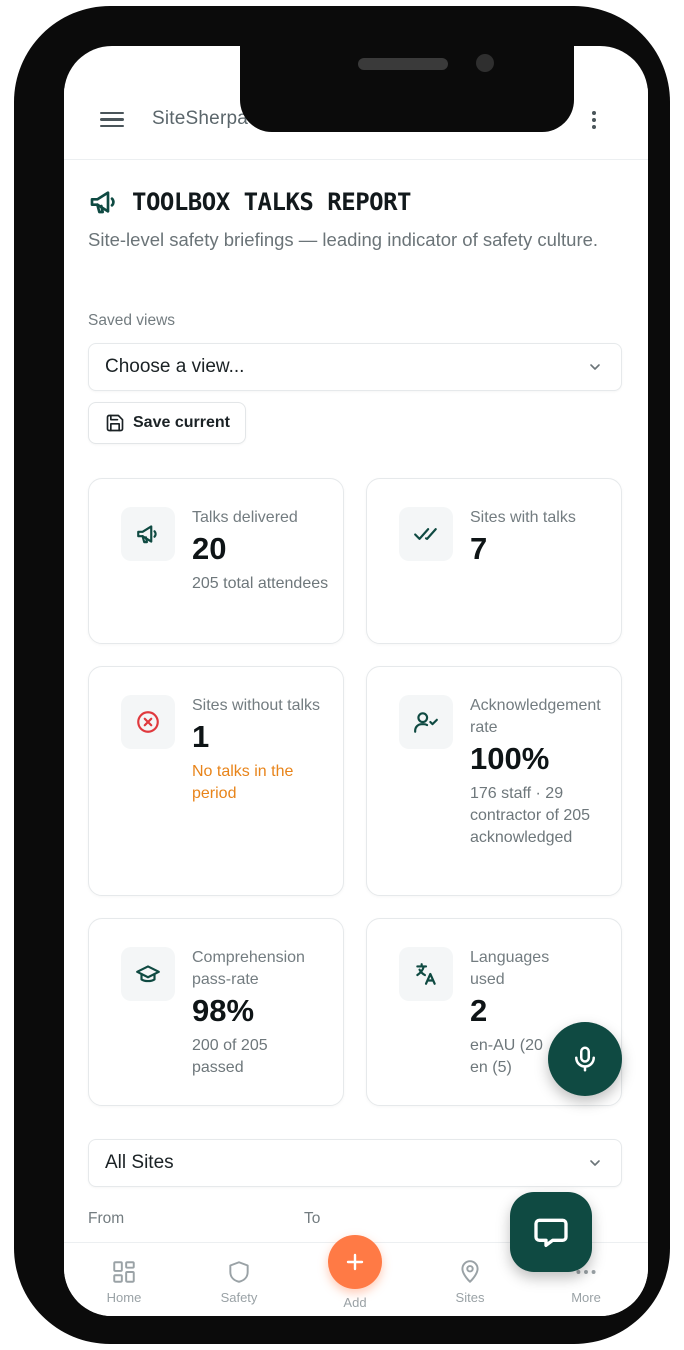 The width and height of the screenshot is (684, 1350). What do you see at coordinates (181, 422) in the screenshot?
I see `save-current-label: Save current` at bounding box center [181, 422].